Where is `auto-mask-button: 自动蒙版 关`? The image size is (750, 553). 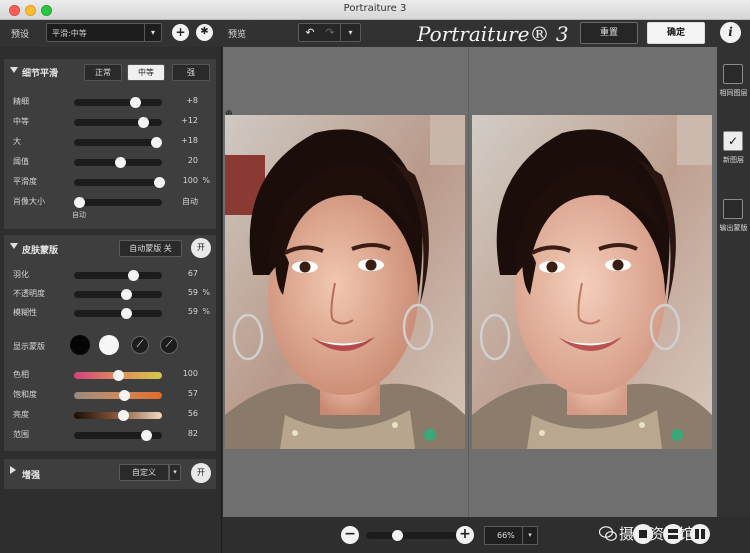
auto-mask-button: 自动蒙版 关 is located at coordinates (150, 248).